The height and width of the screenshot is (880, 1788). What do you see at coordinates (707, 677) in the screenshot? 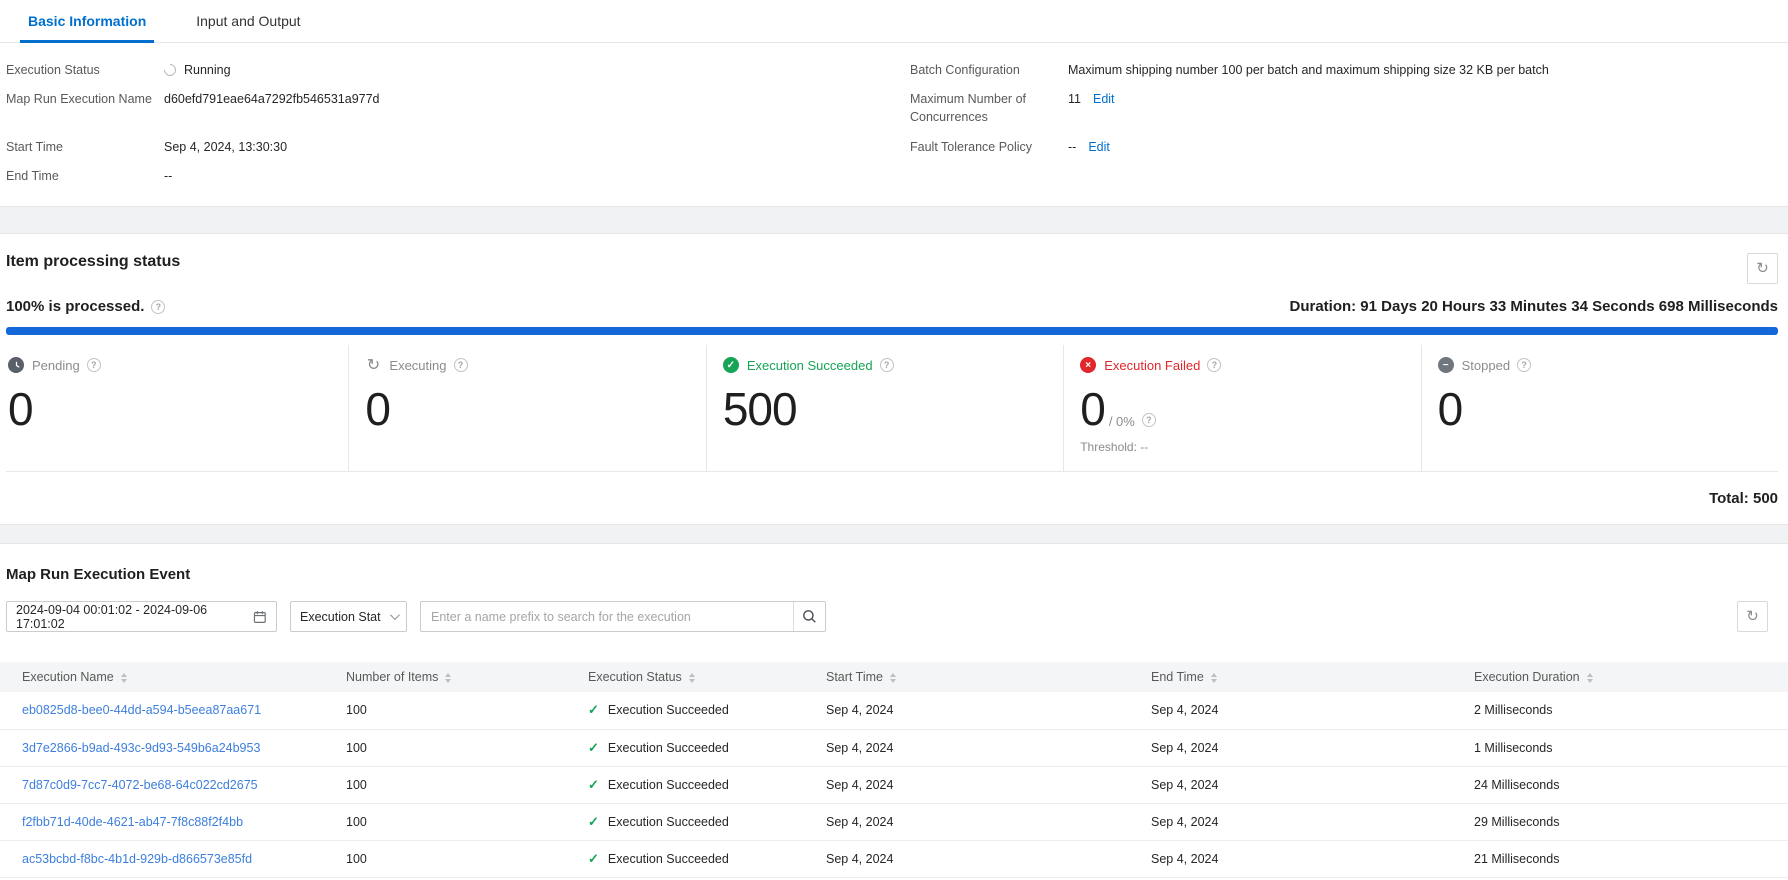
I see `col-execution-status: Execution Status` at bounding box center [707, 677].